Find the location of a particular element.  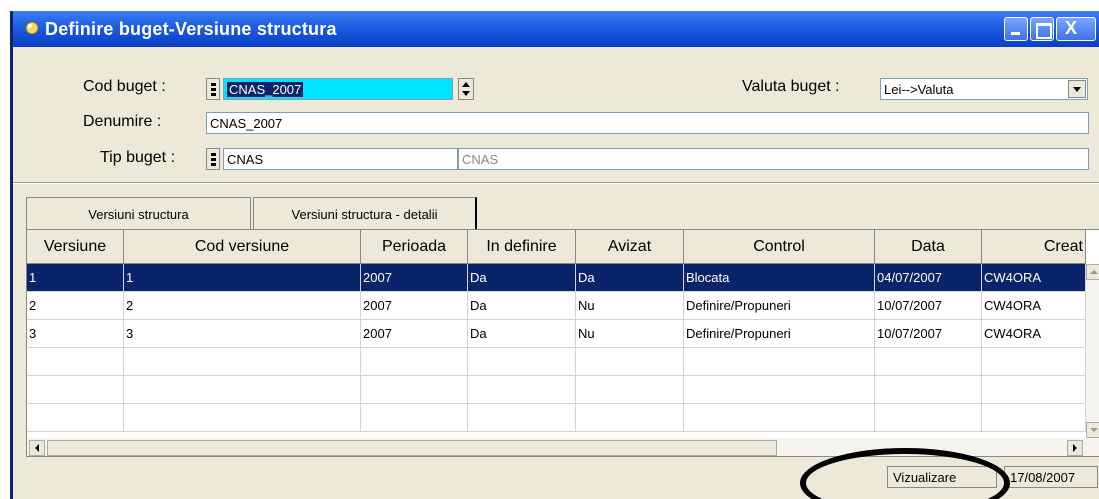

tab-versiuni-structura: Versiuni structura is located at coordinates (138, 213).